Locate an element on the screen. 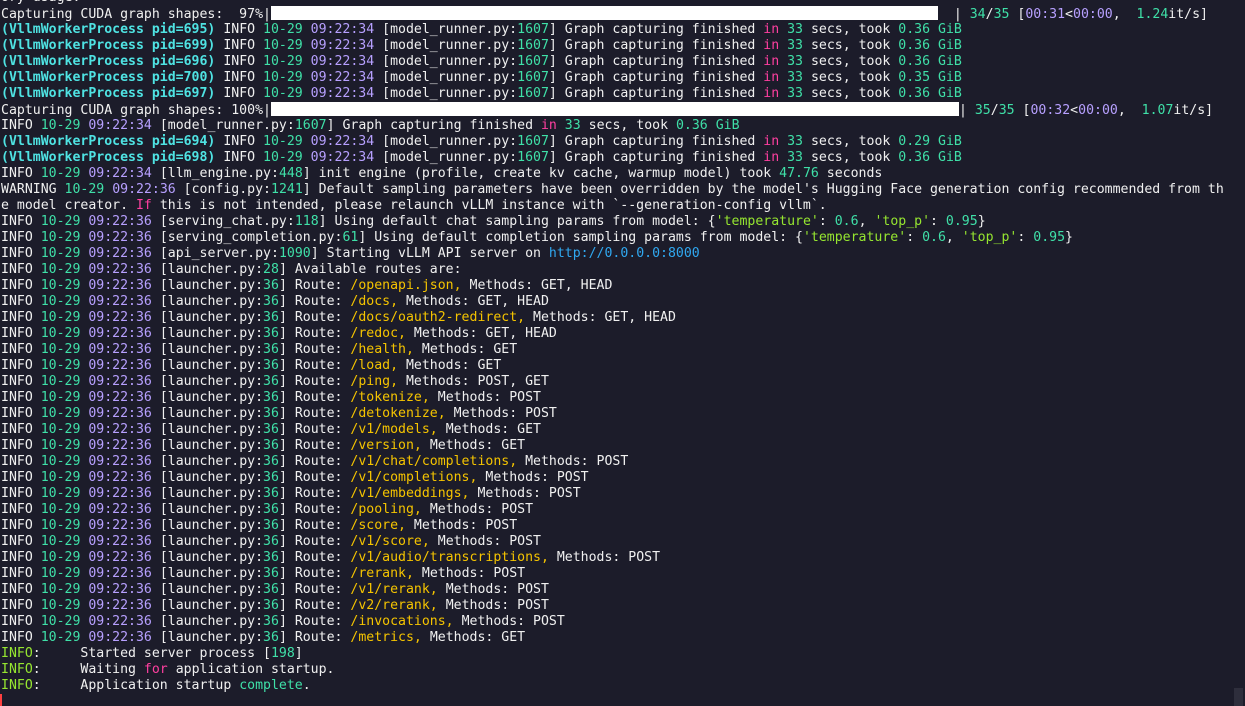 The height and width of the screenshot is (706, 1245). log-text: : Waiting is located at coordinates (88, 669).